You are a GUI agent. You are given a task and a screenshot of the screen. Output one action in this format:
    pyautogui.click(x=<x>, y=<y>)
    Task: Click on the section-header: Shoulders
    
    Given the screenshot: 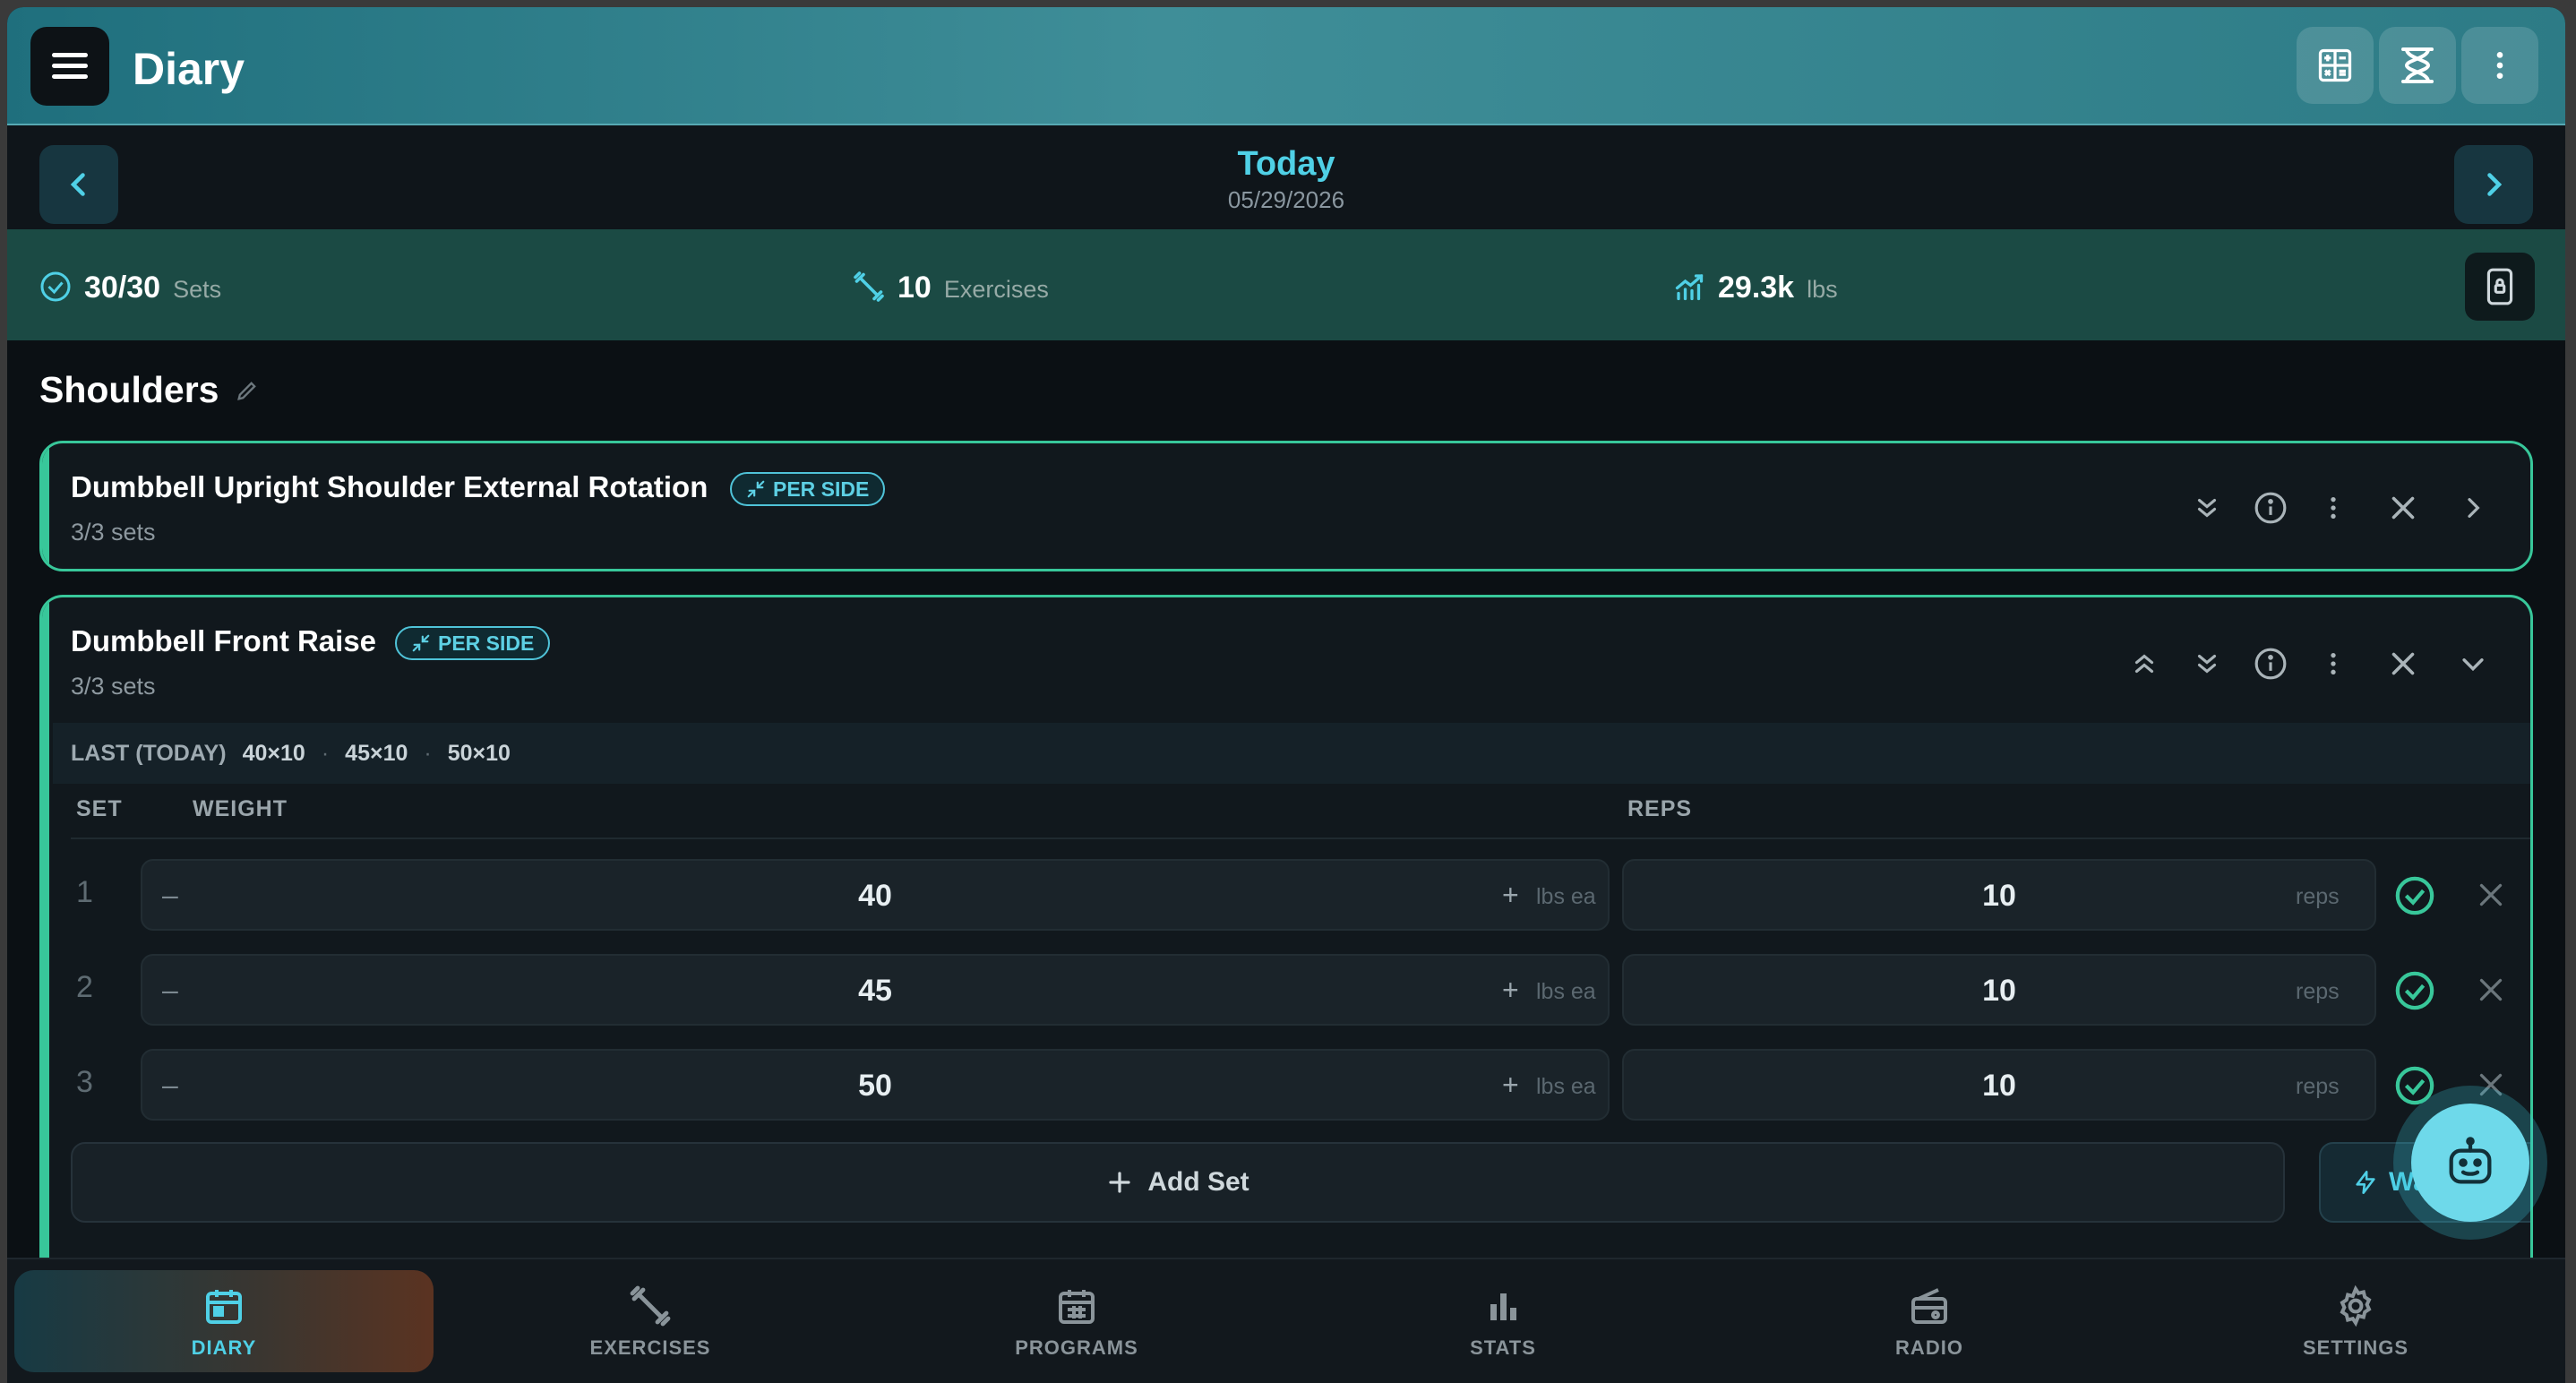 What is the action you would take?
    pyautogui.click(x=149, y=390)
    